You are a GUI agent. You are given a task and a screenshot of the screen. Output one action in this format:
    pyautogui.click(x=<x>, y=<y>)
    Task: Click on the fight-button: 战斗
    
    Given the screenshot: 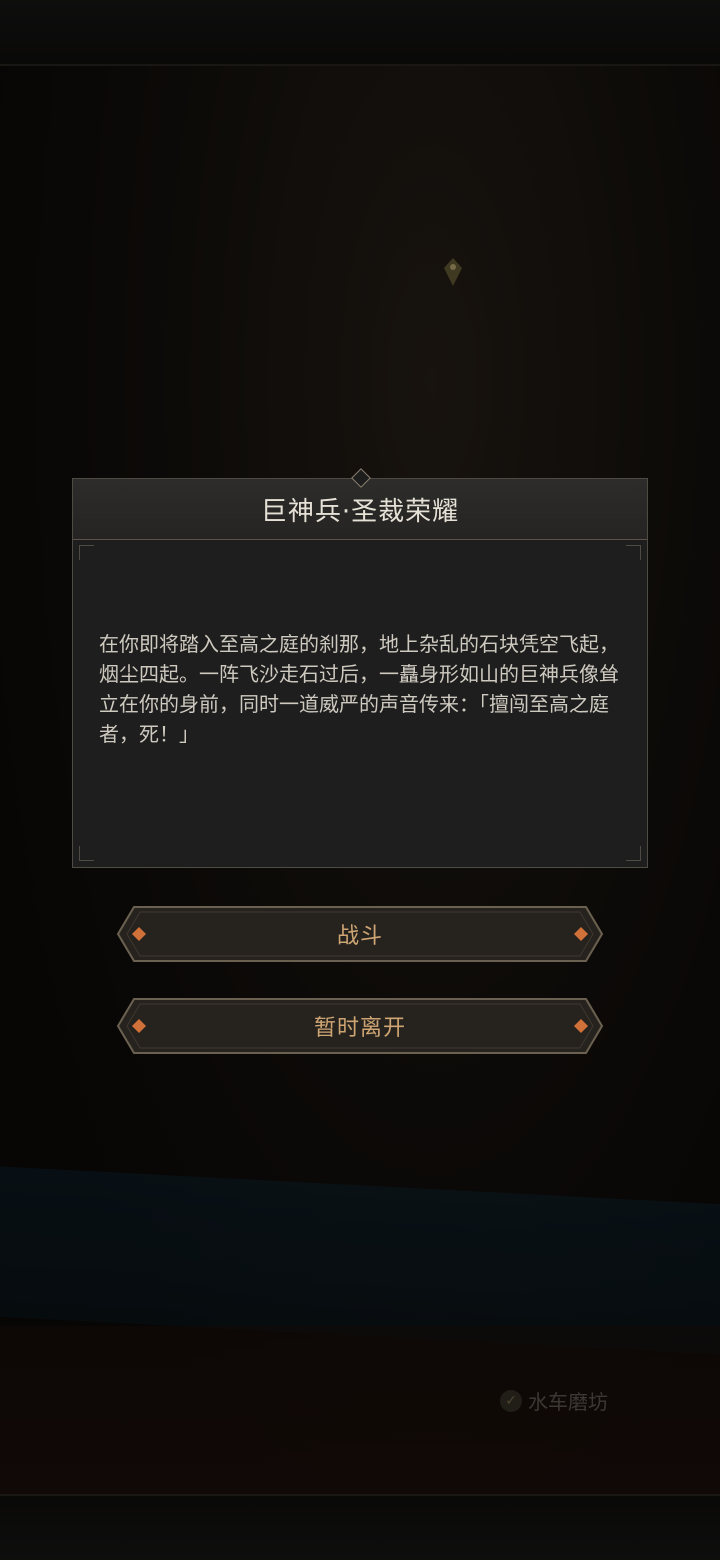 What is the action you would take?
    pyautogui.click(x=360, y=934)
    